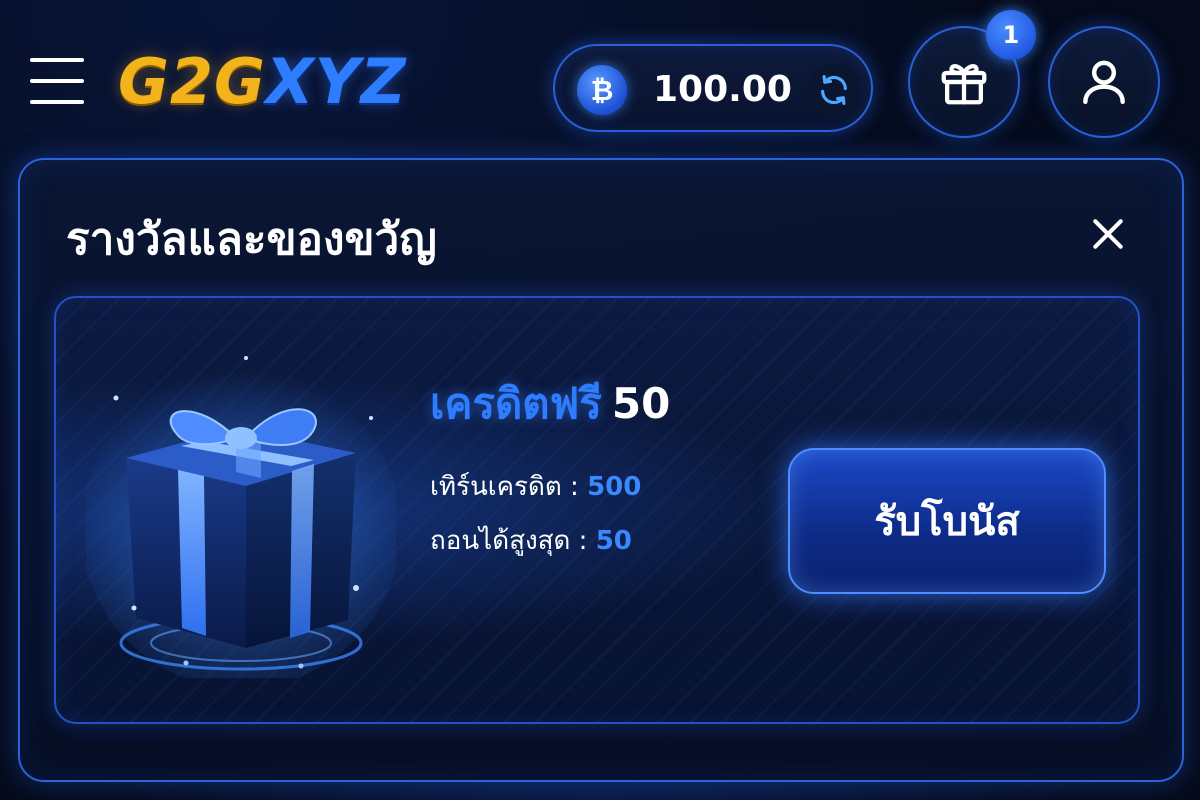 The width and height of the screenshot is (1200, 800). I want to click on logo-part-blue: XYZ, so click(336, 81).